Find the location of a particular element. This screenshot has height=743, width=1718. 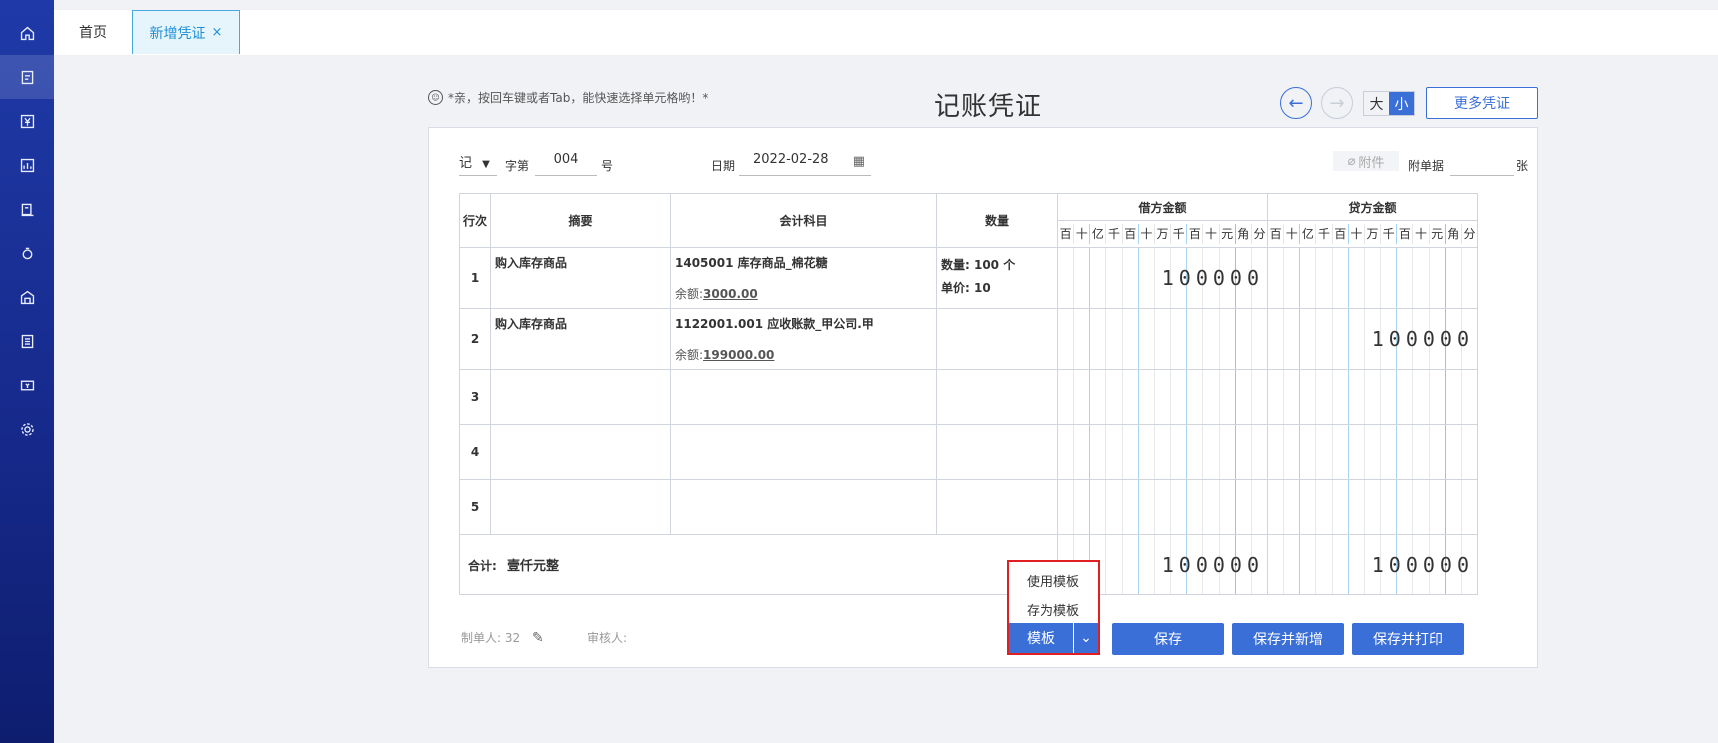

template-button: 模板 ⌄ is located at coordinates (1053, 638).